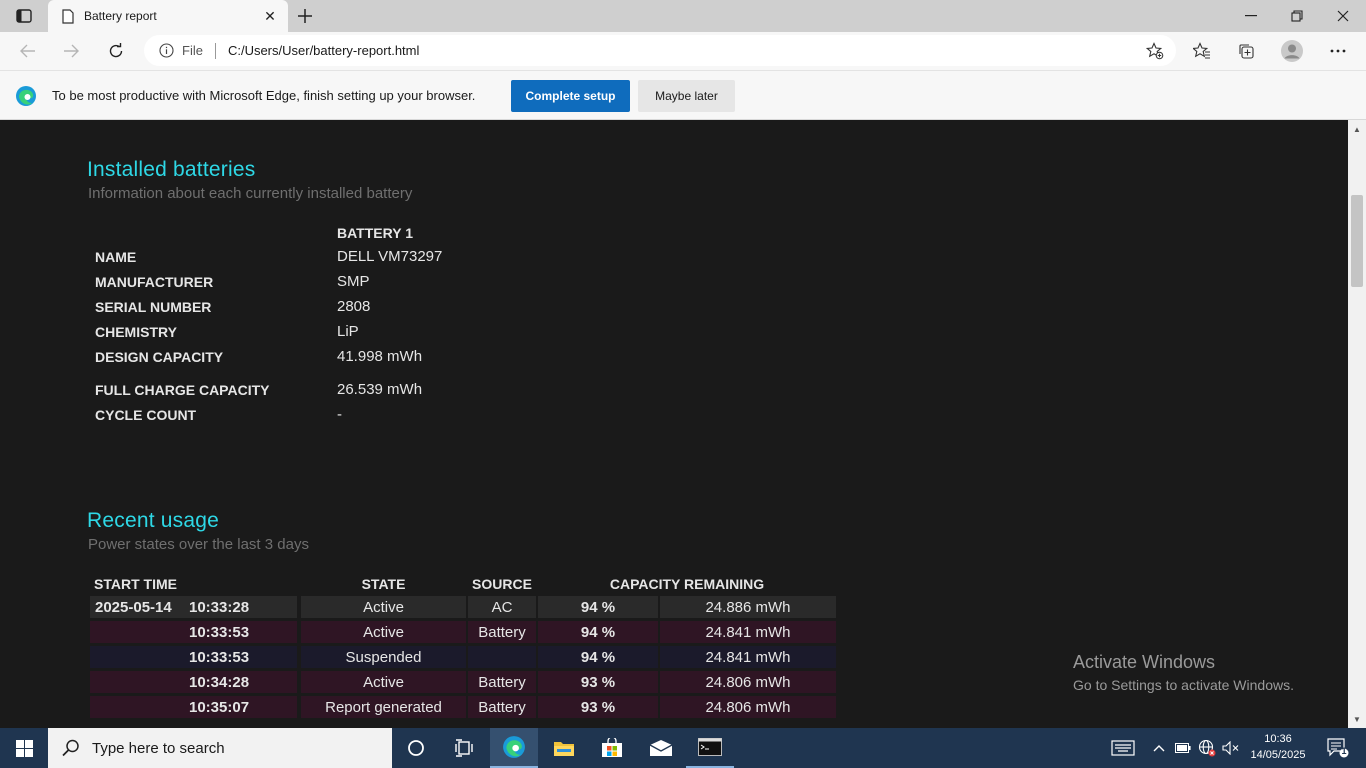 The width and height of the screenshot is (1366, 768). Describe the element at coordinates (154, 282) in the screenshot. I see `manufacturer-label: MANUFACTURER` at that location.